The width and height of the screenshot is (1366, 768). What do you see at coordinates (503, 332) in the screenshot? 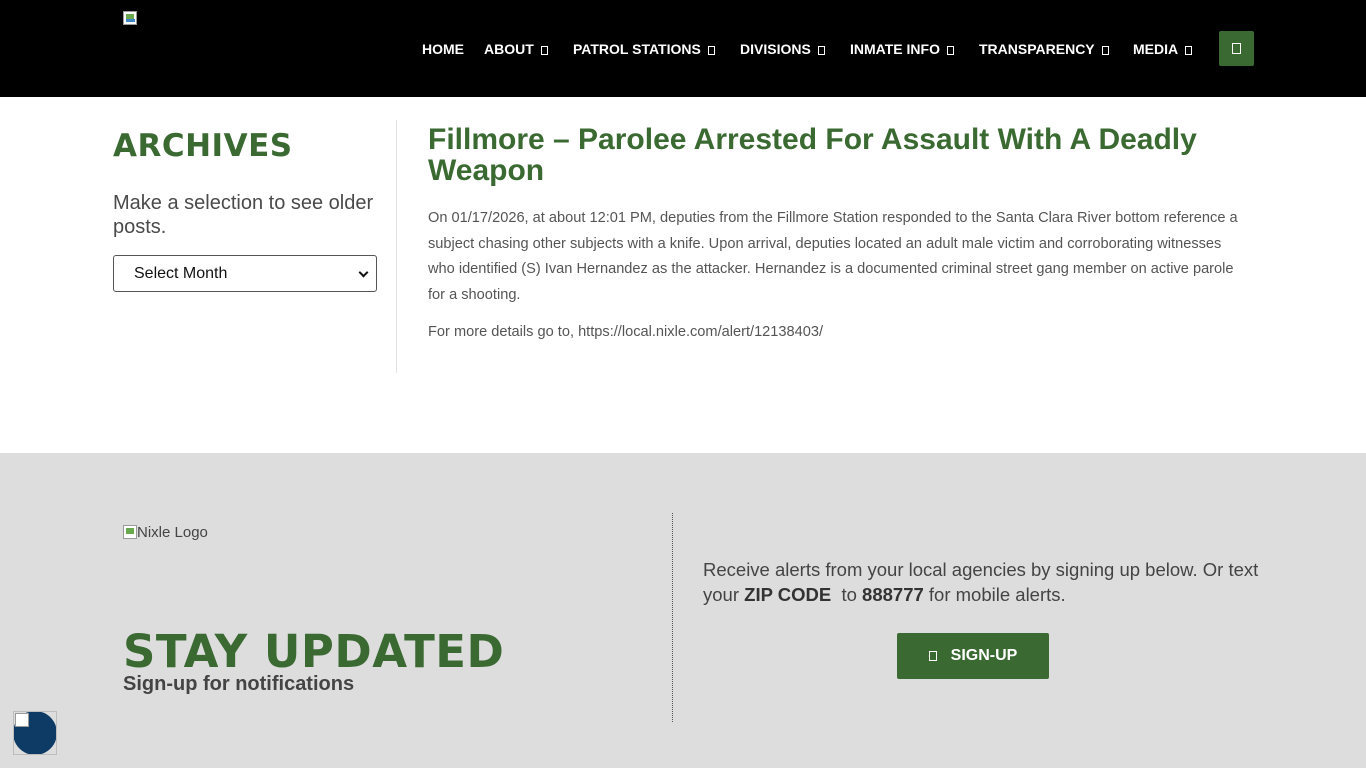
I see `details-prefix: For more details go to,` at bounding box center [503, 332].